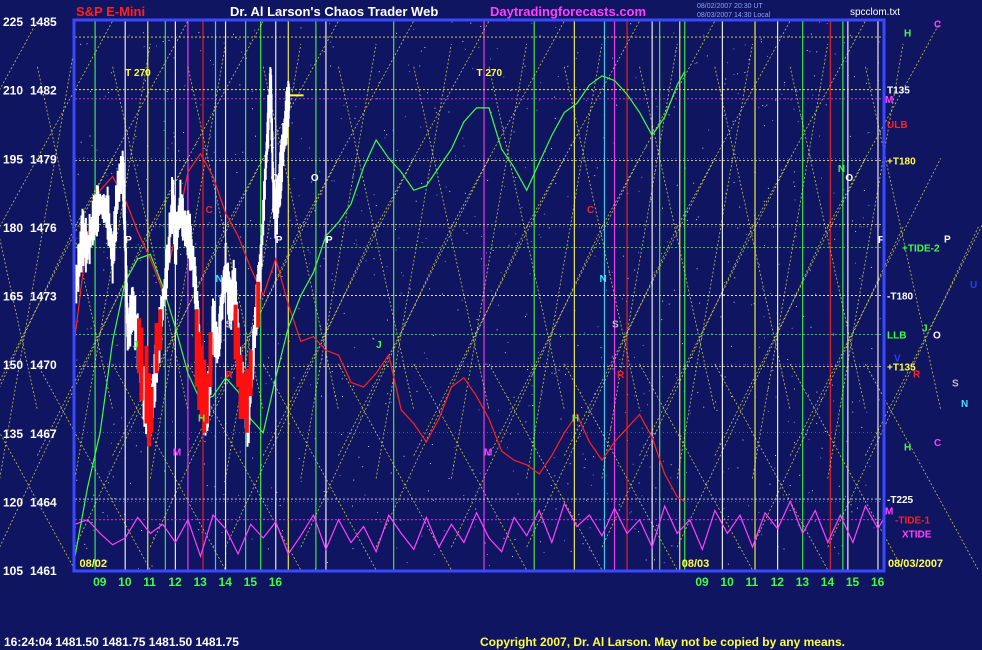 The width and height of the screenshot is (982, 650). What do you see at coordinates (912, 521) in the screenshot?
I see `legend-label: -TIDE-1` at bounding box center [912, 521].